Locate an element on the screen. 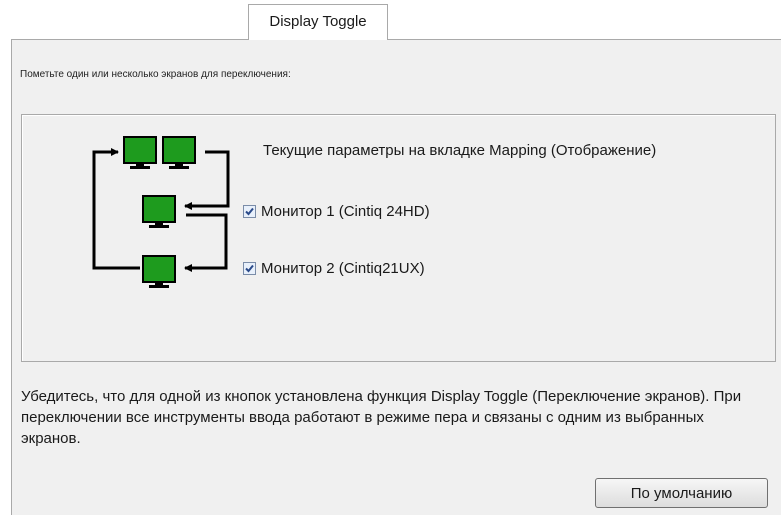  monitor-2-option: Монитор 2 (Cintiq21UX) is located at coordinates (334, 268).